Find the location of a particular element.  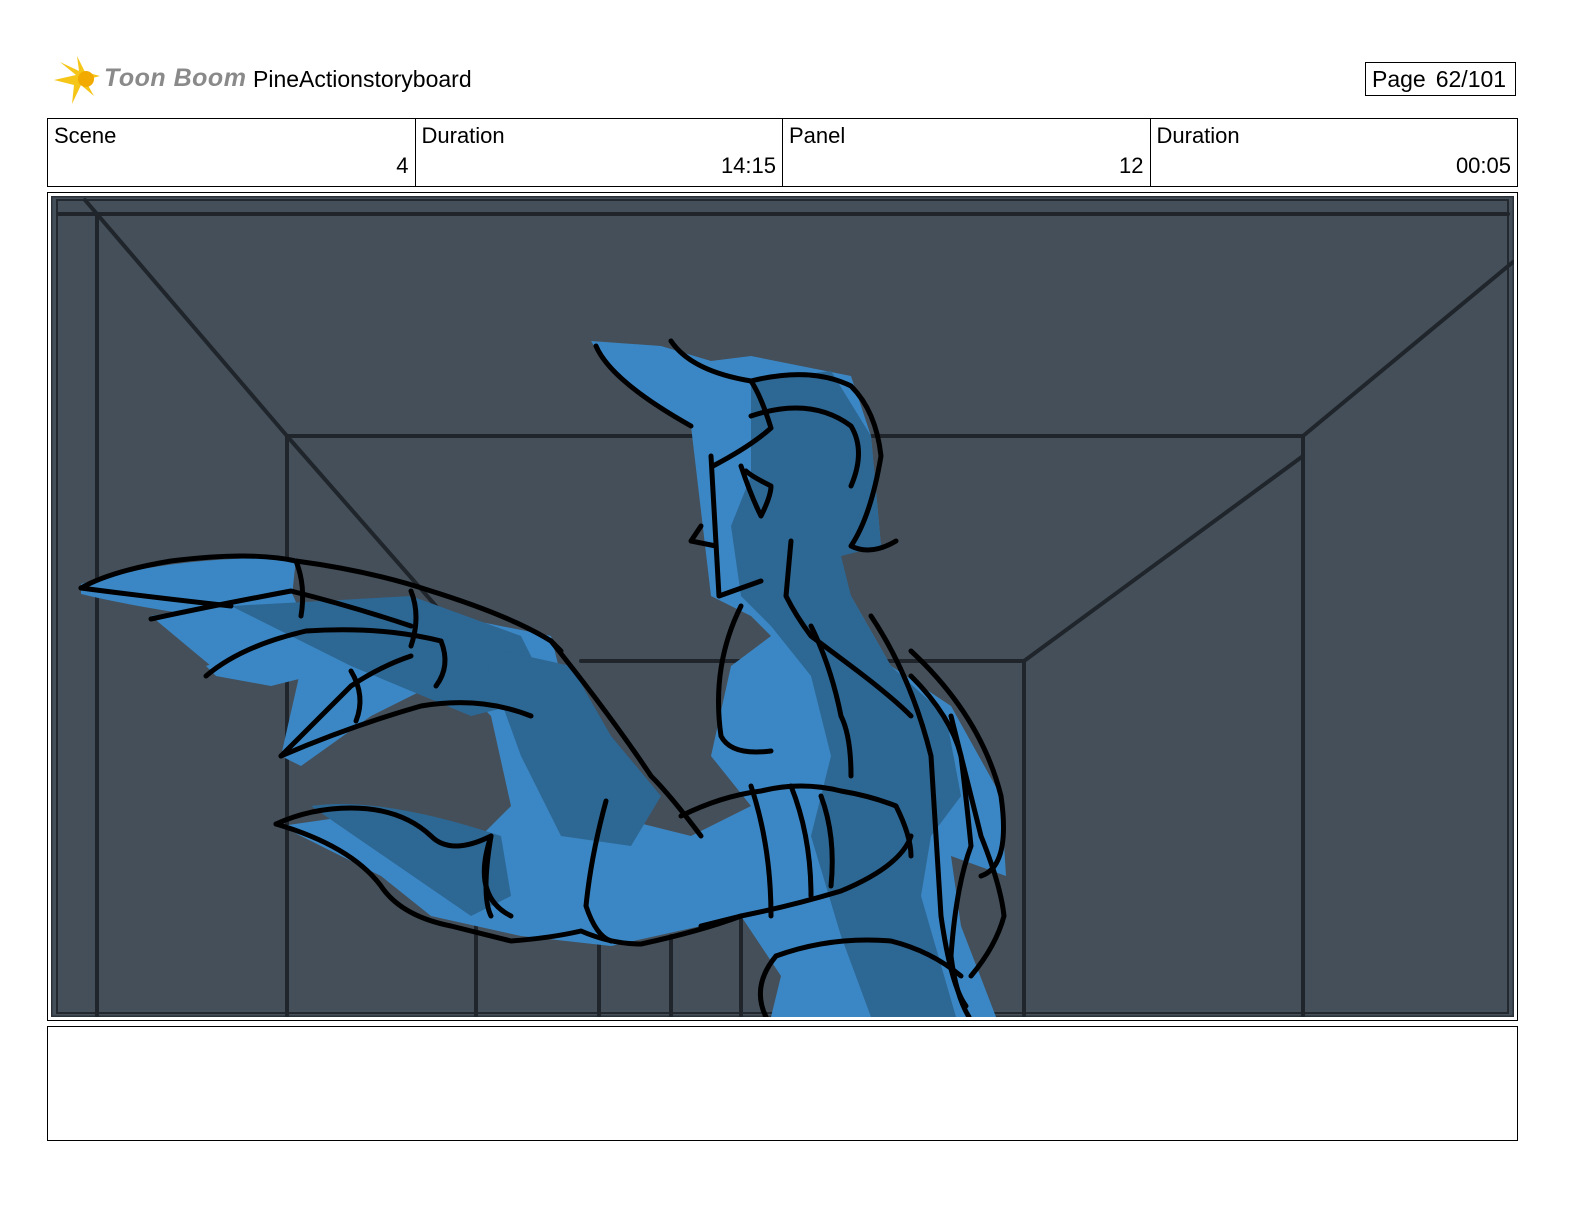

scene-value: 4 is located at coordinates (402, 165).